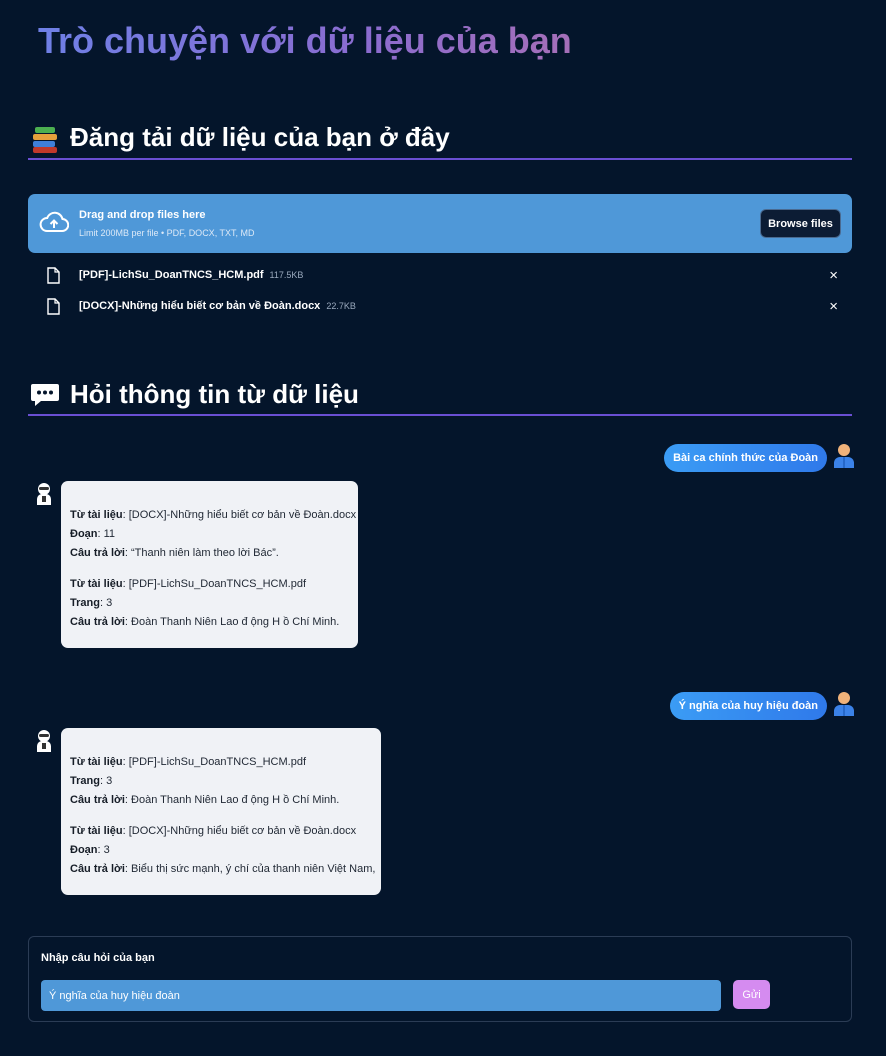 The image size is (886, 1056). Describe the element at coordinates (98, 958) in the screenshot. I see `question-input-label: Nhập câu hỏi của bạn` at that location.